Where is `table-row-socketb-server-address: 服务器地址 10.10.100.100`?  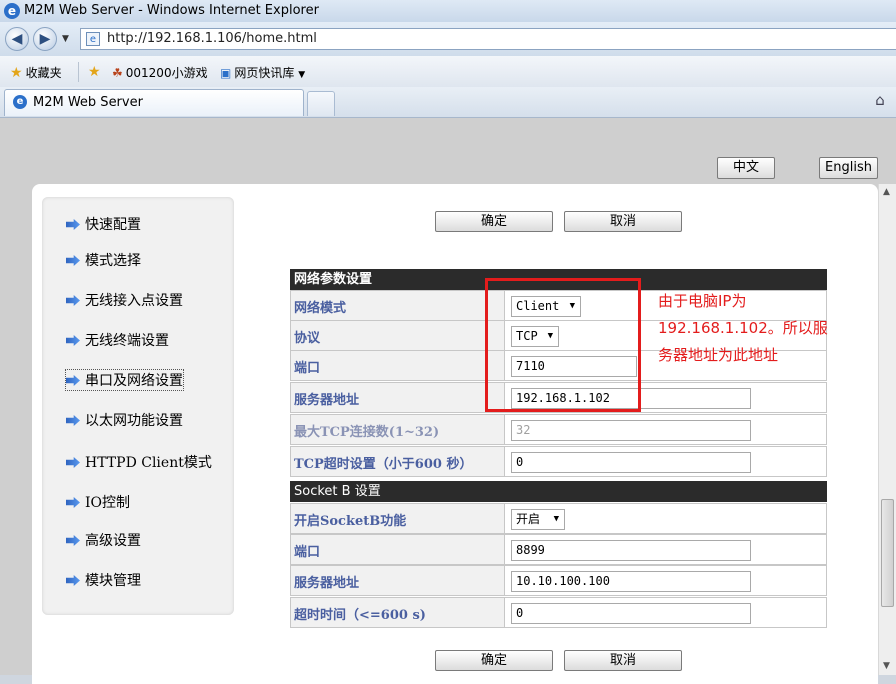
table-row-socketb-server-address: 服务器地址 10.10.100.100 is located at coordinates (558, 580).